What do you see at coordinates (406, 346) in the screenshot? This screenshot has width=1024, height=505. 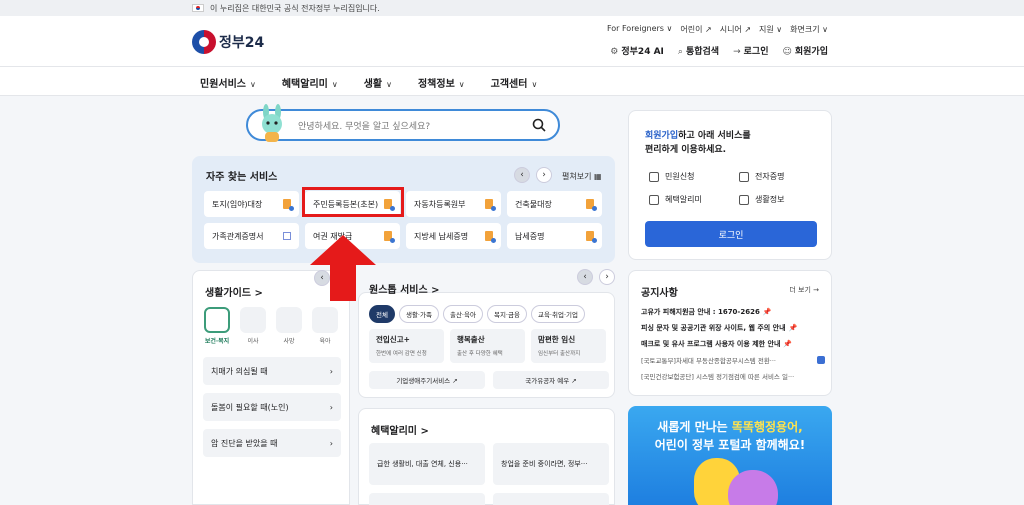 I see `onestop-card-move-in: 전입신고+ 한번에 여러 감면 신청` at bounding box center [406, 346].